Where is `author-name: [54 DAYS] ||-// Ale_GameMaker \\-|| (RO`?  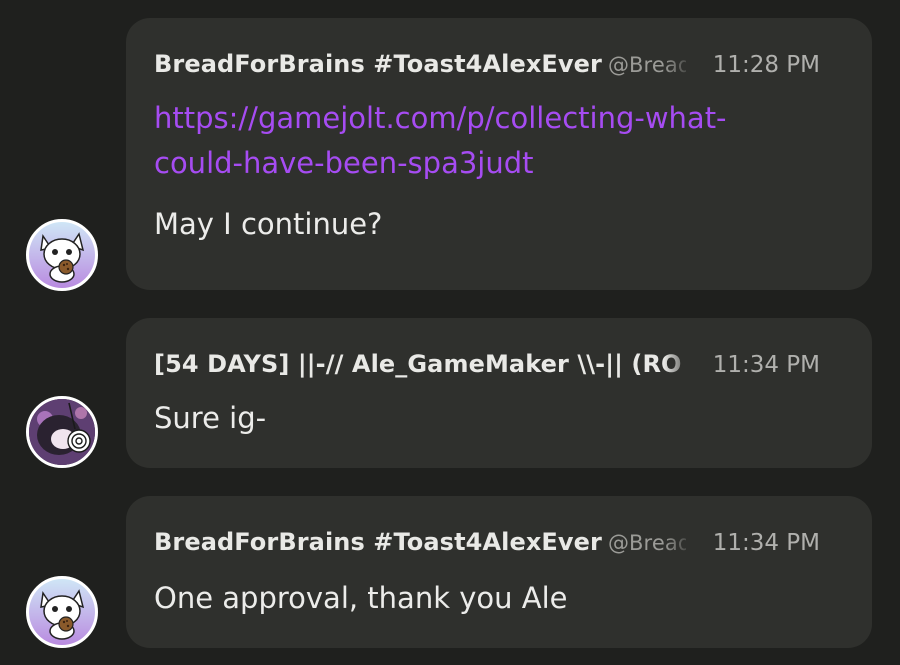
author-name: [54 DAYS] ||-// Ale_GameMaker \\-|| (RO is located at coordinates (418, 364).